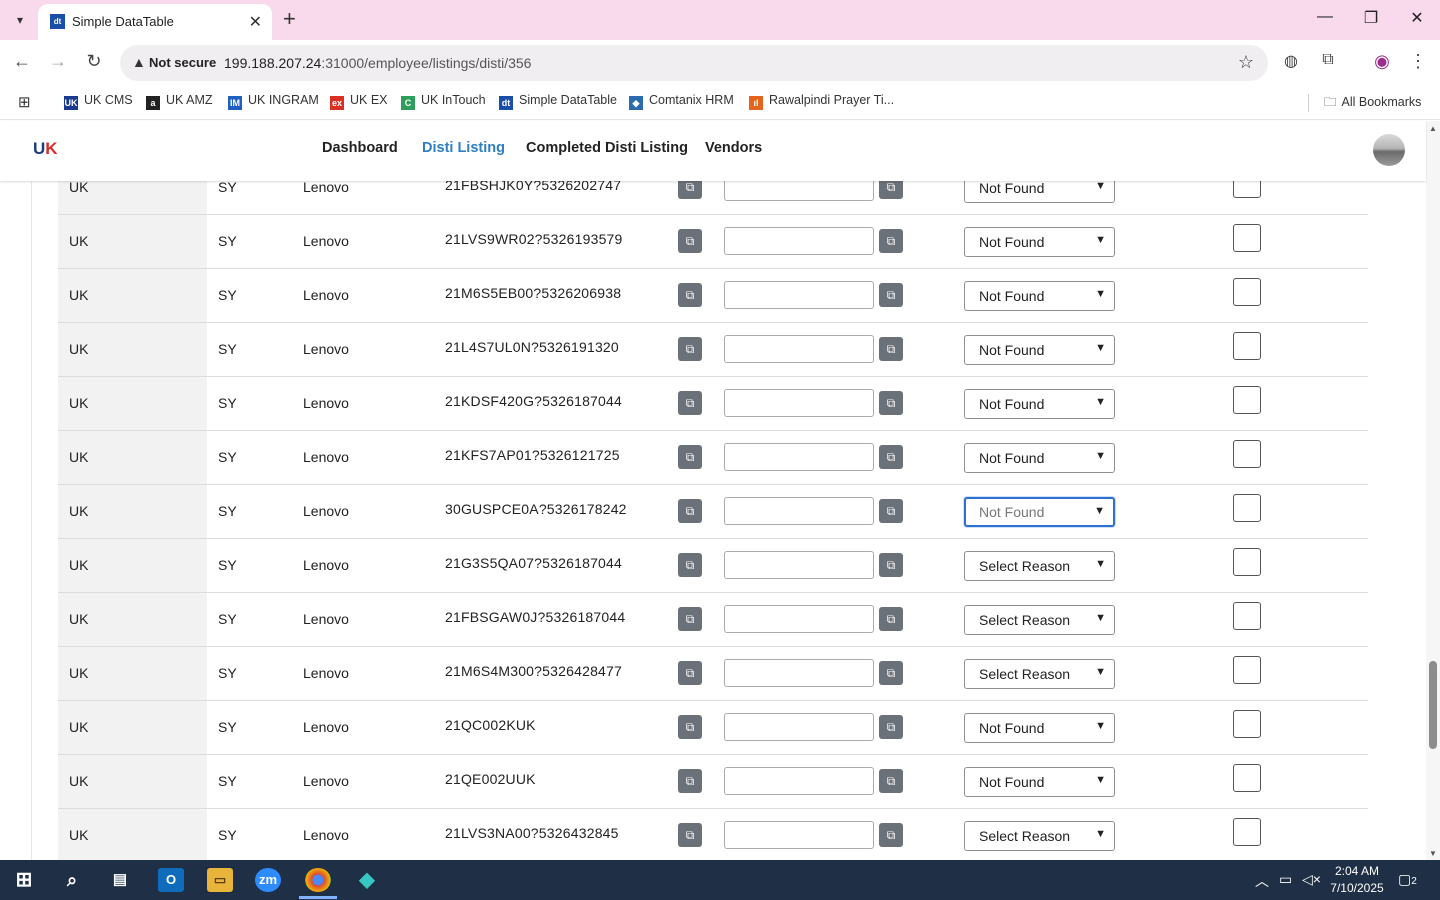  I want to click on file-explorer-icon: ▭, so click(220, 880).